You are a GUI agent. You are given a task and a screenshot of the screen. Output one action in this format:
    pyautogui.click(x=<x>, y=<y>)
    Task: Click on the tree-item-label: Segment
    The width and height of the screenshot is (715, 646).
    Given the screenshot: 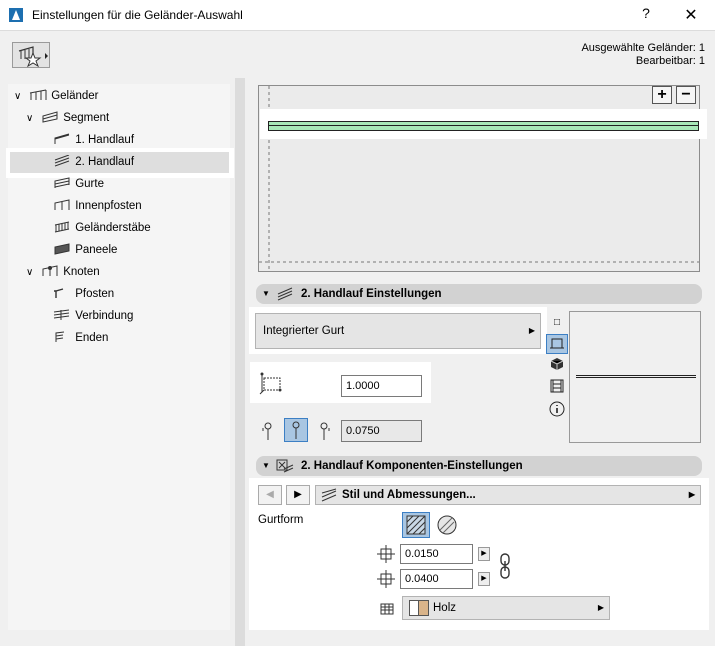 What is the action you would take?
    pyautogui.click(x=86, y=118)
    